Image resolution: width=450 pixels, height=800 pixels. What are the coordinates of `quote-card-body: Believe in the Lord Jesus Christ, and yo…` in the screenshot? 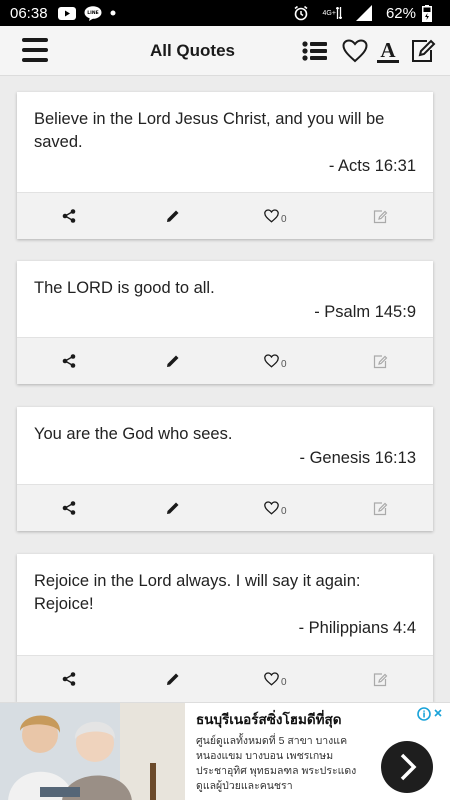 It's located at (225, 134).